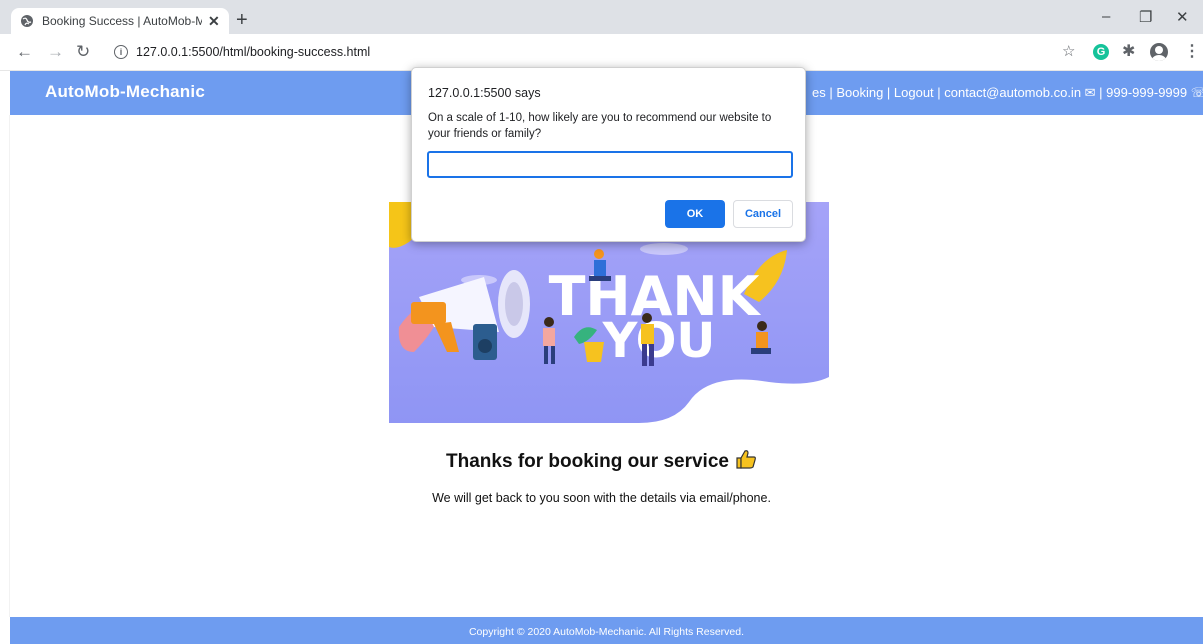  Describe the element at coordinates (1145, 17) in the screenshot. I see `restore-icon: ❐` at that location.